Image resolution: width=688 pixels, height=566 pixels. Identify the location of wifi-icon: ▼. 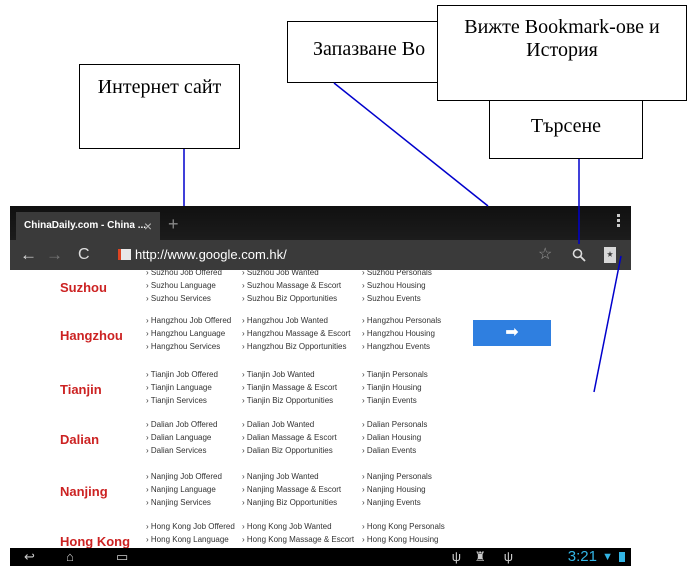
(607, 557).